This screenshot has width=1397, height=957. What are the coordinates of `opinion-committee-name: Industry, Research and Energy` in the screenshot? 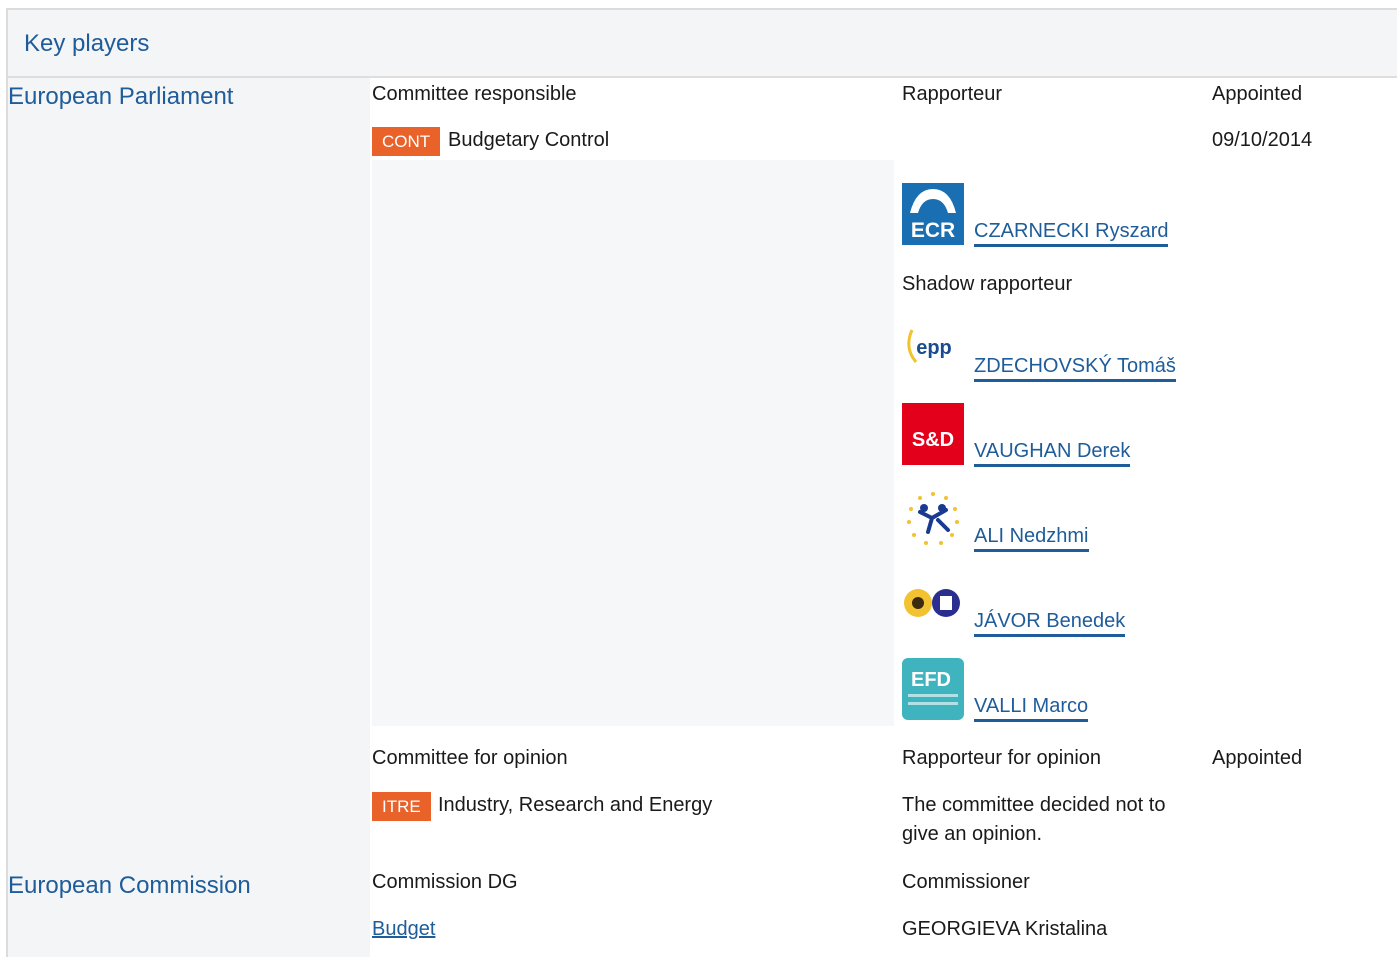 It's located at (575, 805).